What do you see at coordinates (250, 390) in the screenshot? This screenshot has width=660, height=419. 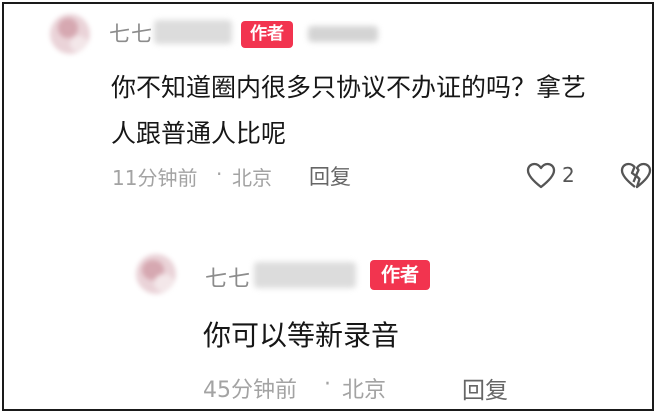 I see `reply-time: 45分钟前` at bounding box center [250, 390].